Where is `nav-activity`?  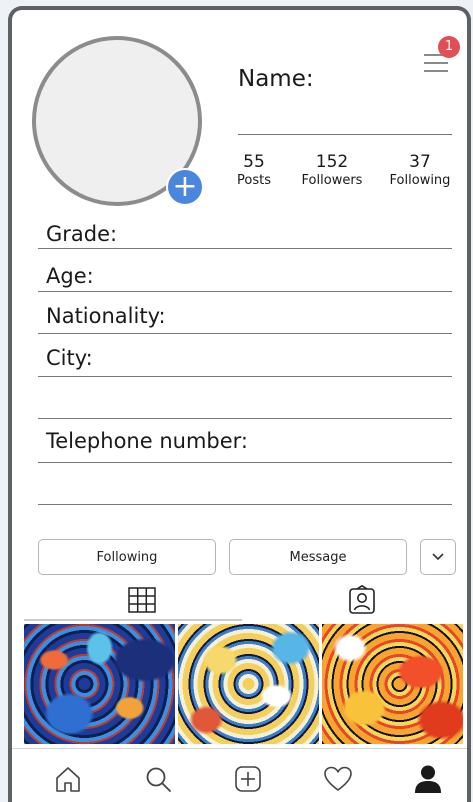
nav-activity is located at coordinates (338, 779).